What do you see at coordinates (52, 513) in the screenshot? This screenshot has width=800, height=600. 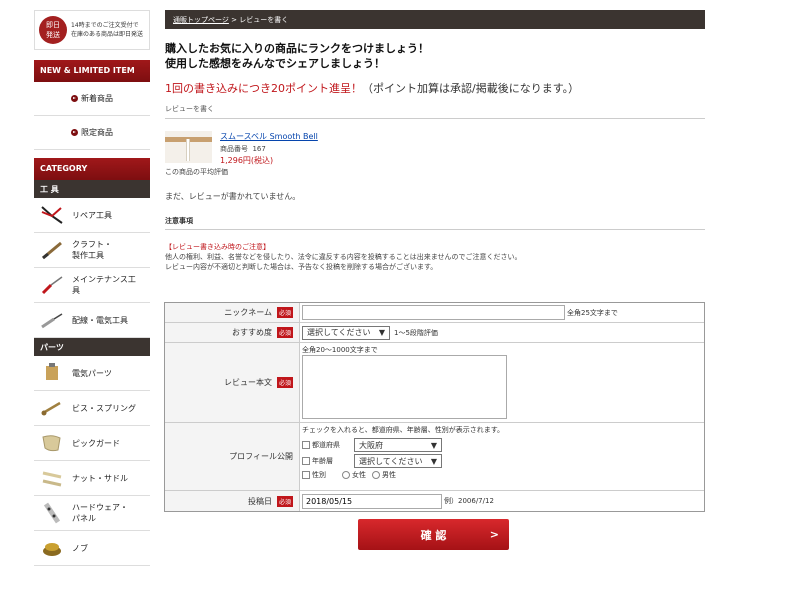 I see `hardware-icon` at bounding box center [52, 513].